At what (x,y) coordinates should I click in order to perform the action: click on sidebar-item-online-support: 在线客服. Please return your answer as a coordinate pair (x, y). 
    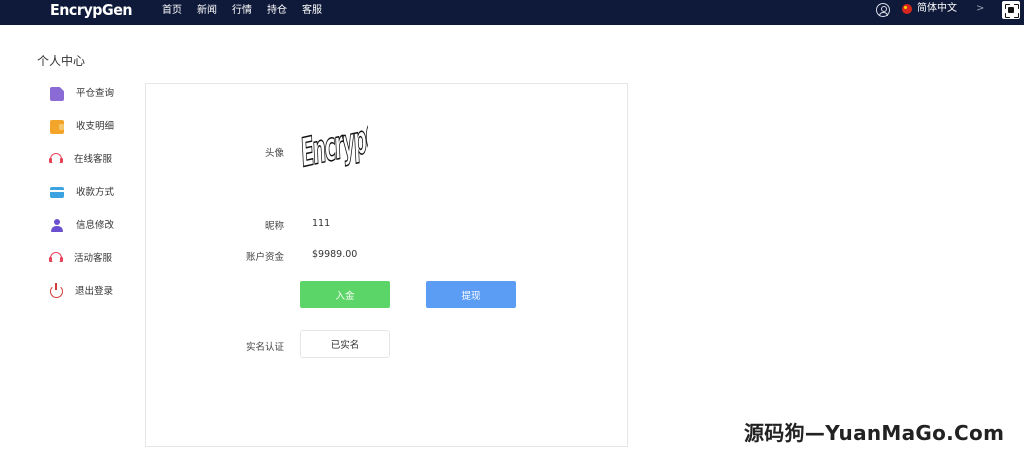
    Looking at the image, I should click on (94, 168).